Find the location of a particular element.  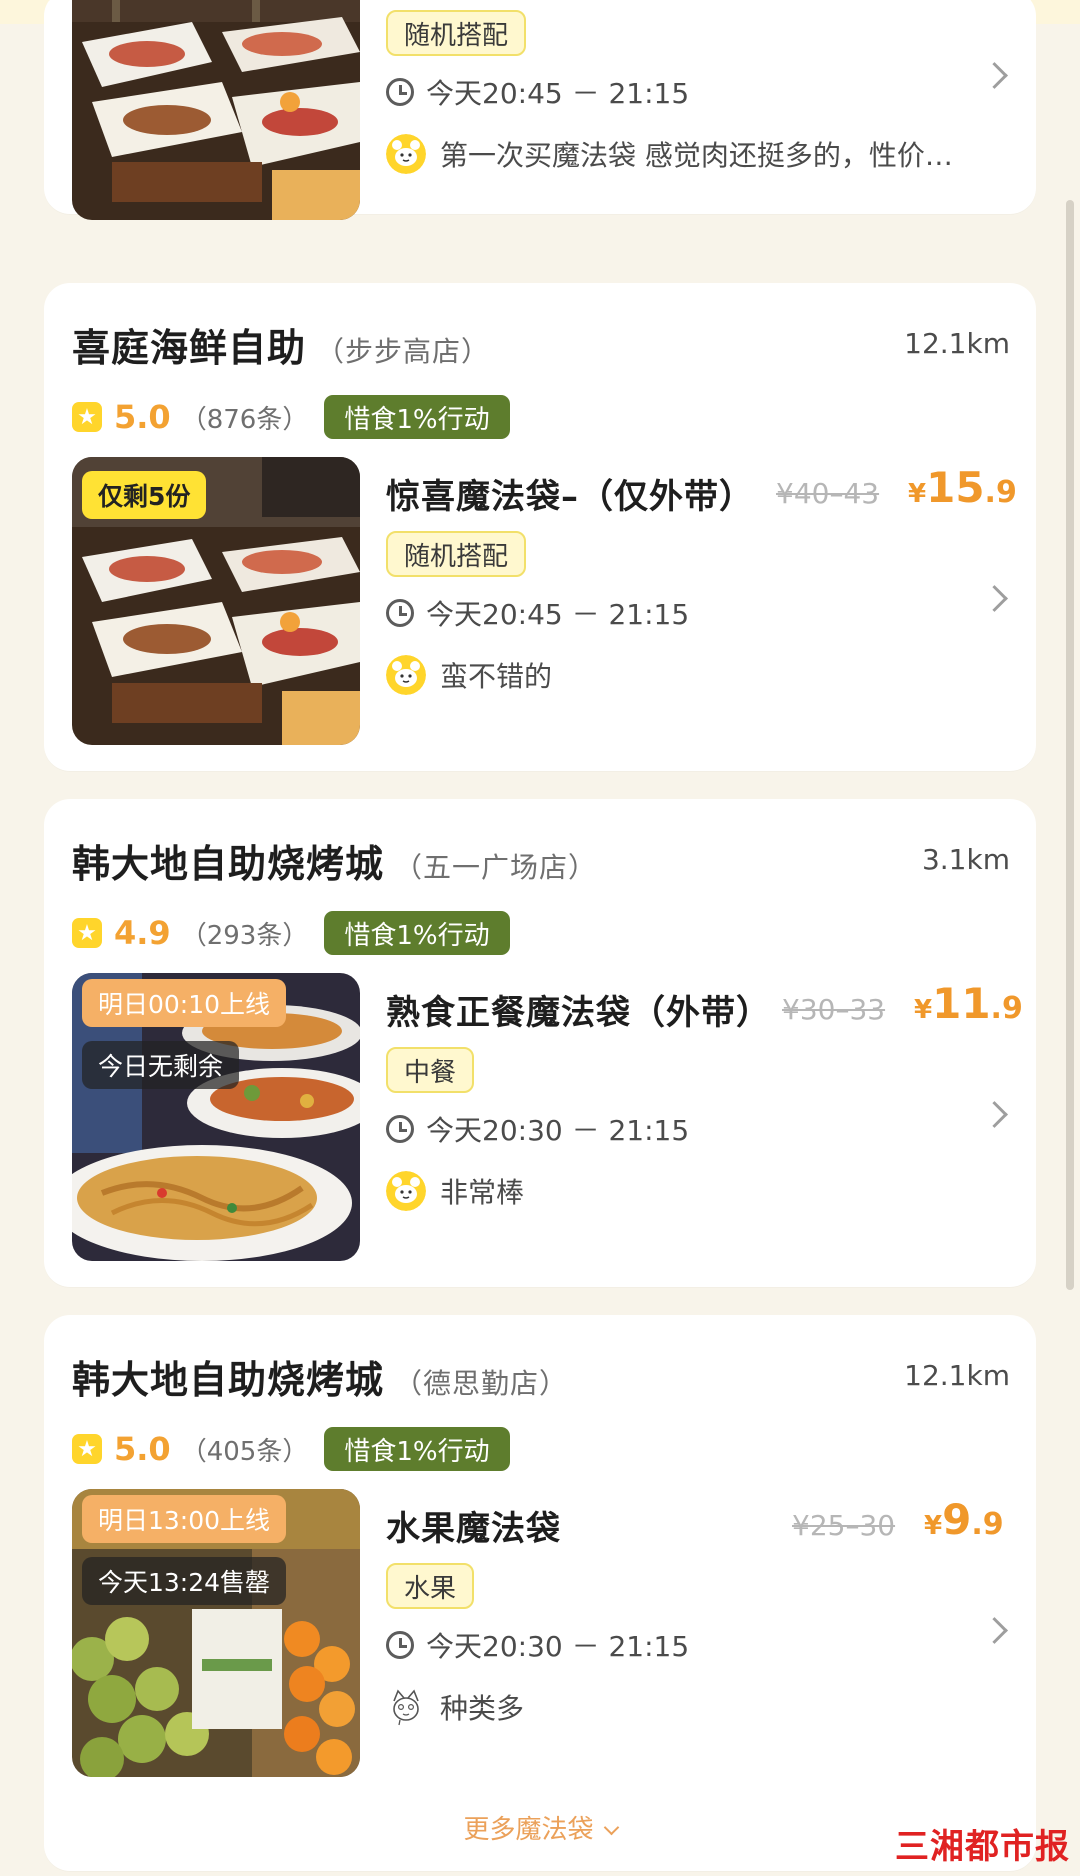

original-price: ¥25–30 is located at coordinates (844, 1525).